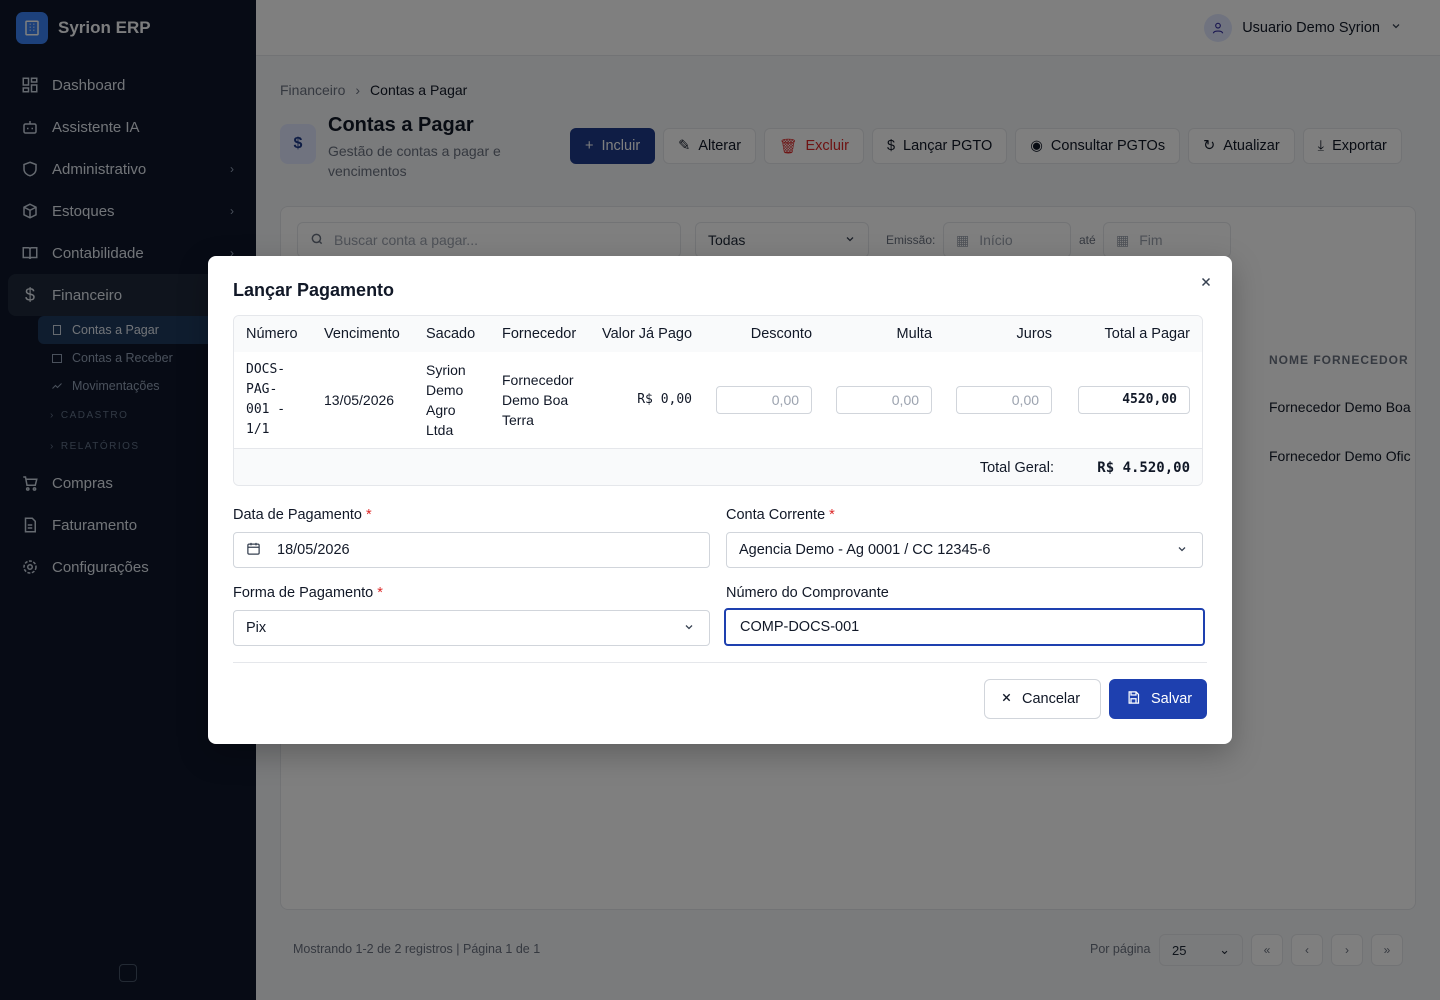 The image size is (1440, 1000). What do you see at coordinates (314, 290) in the screenshot?
I see `modal-title: Lançar Pagamento` at bounding box center [314, 290].